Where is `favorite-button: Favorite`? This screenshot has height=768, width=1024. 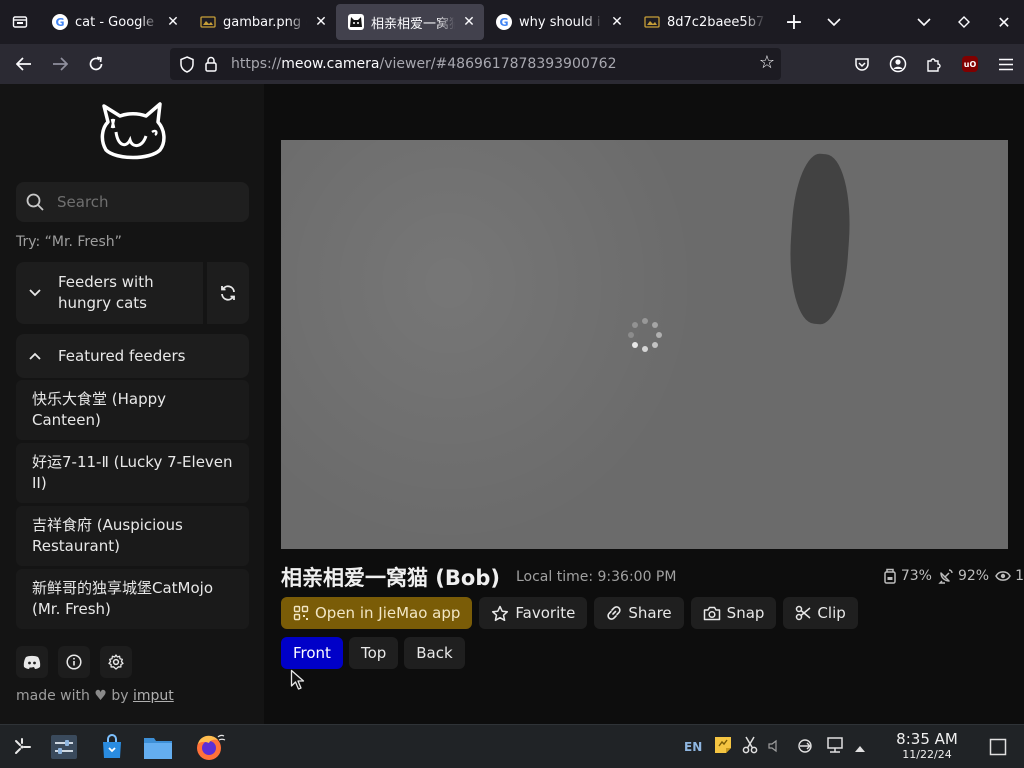
favorite-button: Favorite is located at coordinates (533, 613).